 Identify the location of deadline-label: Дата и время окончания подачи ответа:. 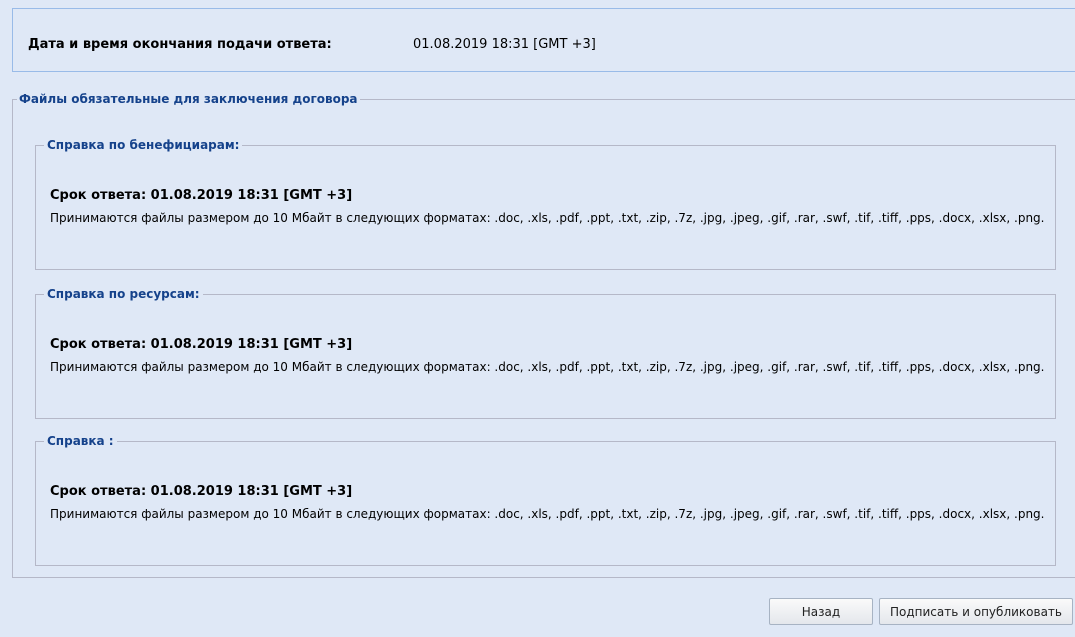
(180, 44).